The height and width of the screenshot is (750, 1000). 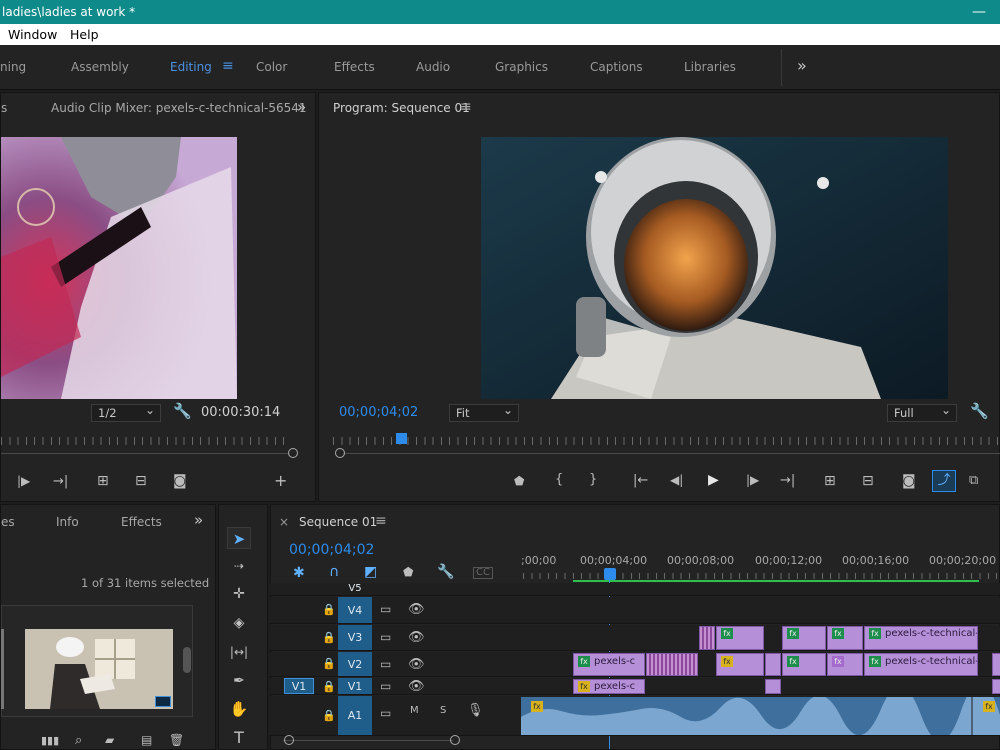 I want to click on trash-icon: 🗑, so click(x=176, y=740).